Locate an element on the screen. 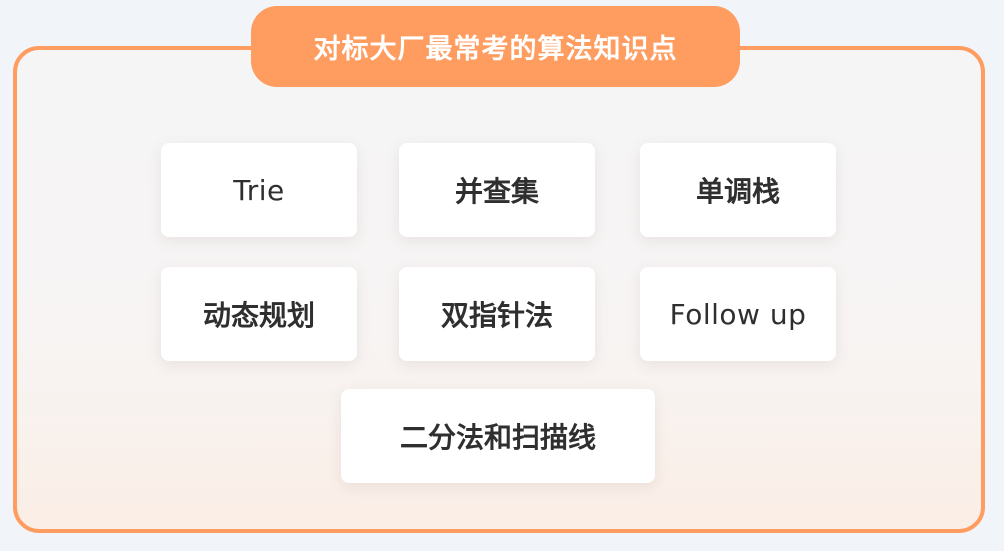 The height and width of the screenshot is (551, 1004). topic-card-dynamic-programming: 动态规划 is located at coordinates (259, 314).